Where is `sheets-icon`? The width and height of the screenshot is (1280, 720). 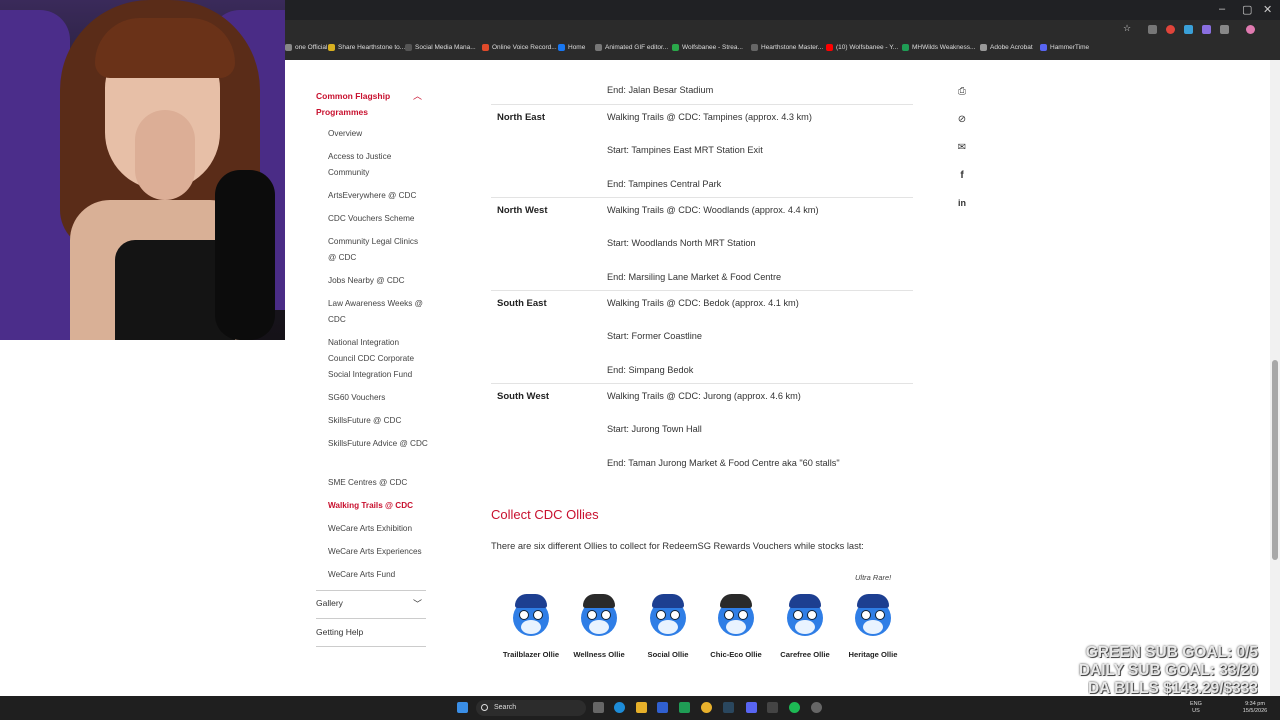
sheets-icon is located at coordinates (684, 707).